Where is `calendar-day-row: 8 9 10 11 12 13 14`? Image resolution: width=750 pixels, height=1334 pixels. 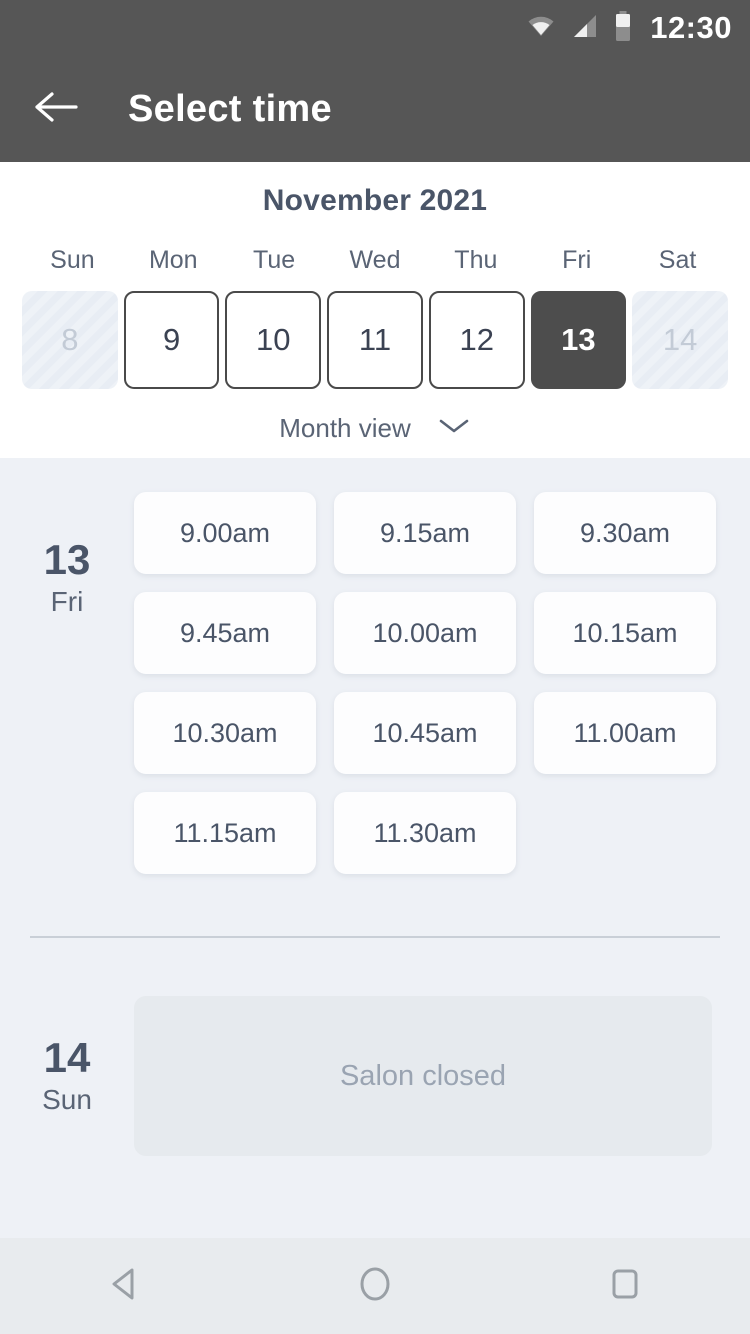
calendar-day-row: 8 9 10 11 12 13 14 is located at coordinates (375, 332).